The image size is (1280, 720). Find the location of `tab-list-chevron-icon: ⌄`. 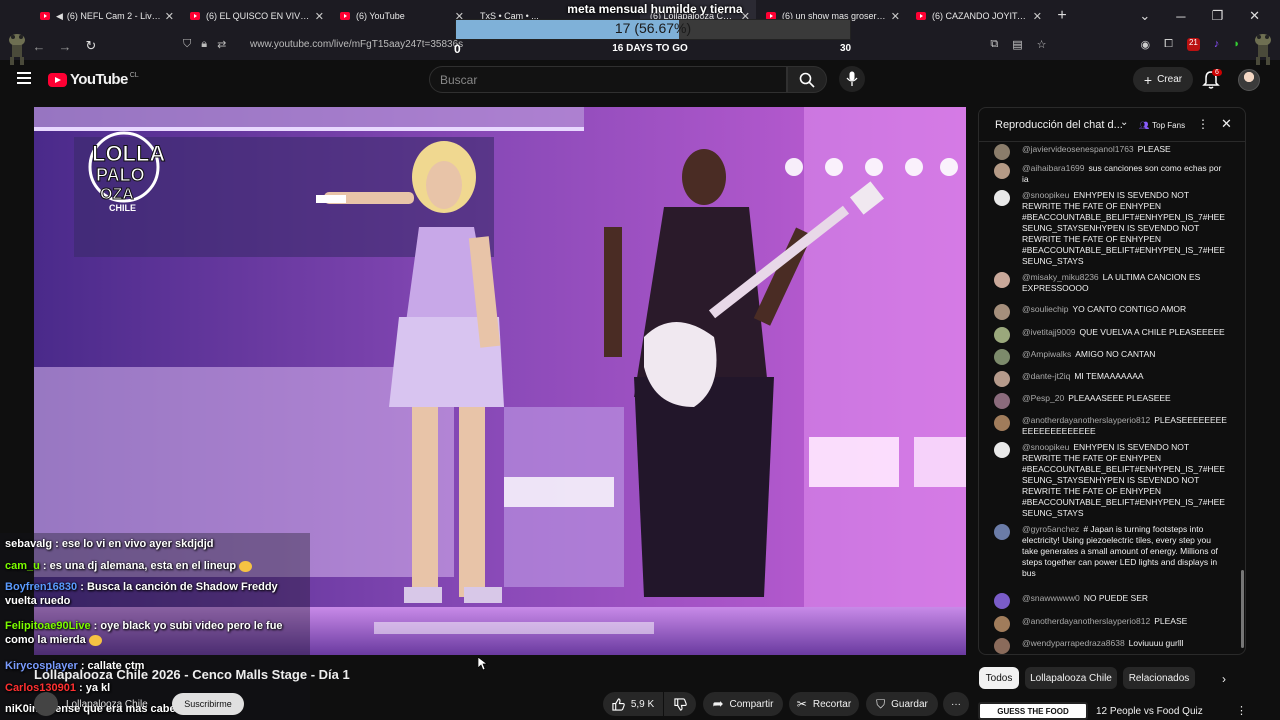

tab-list-chevron-icon: ⌄ is located at coordinates (1144, 16).